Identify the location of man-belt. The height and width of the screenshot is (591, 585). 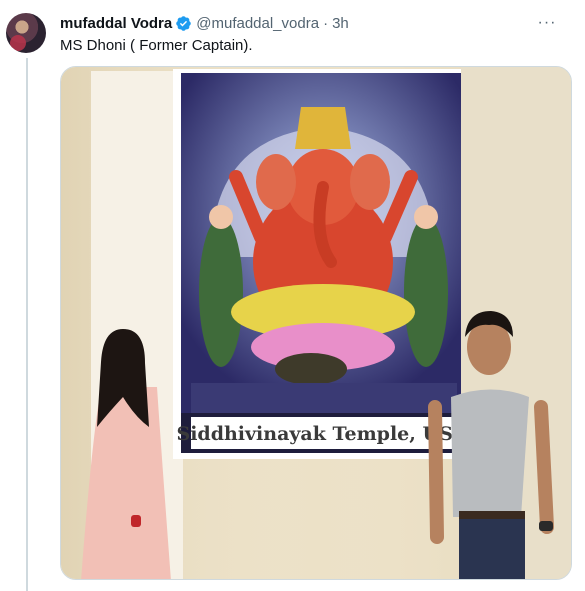
(492, 515).